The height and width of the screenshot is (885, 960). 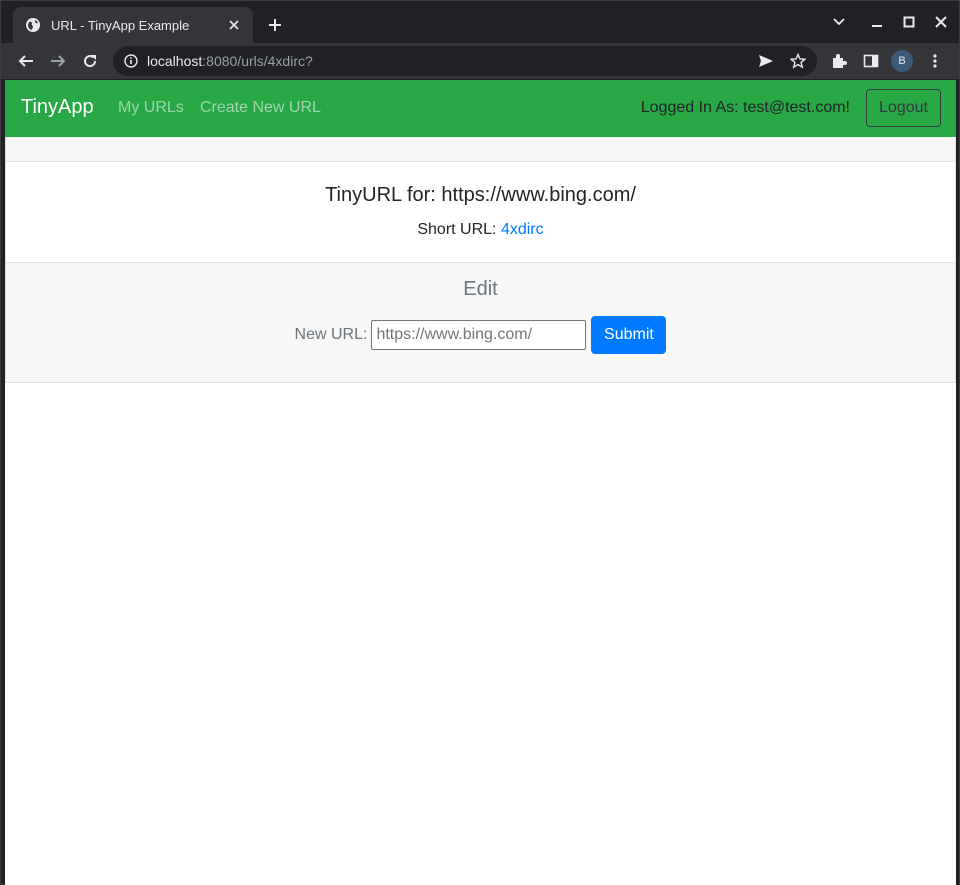 What do you see at coordinates (275, 25) in the screenshot?
I see `new-tab-icon` at bounding box center [275, 25].